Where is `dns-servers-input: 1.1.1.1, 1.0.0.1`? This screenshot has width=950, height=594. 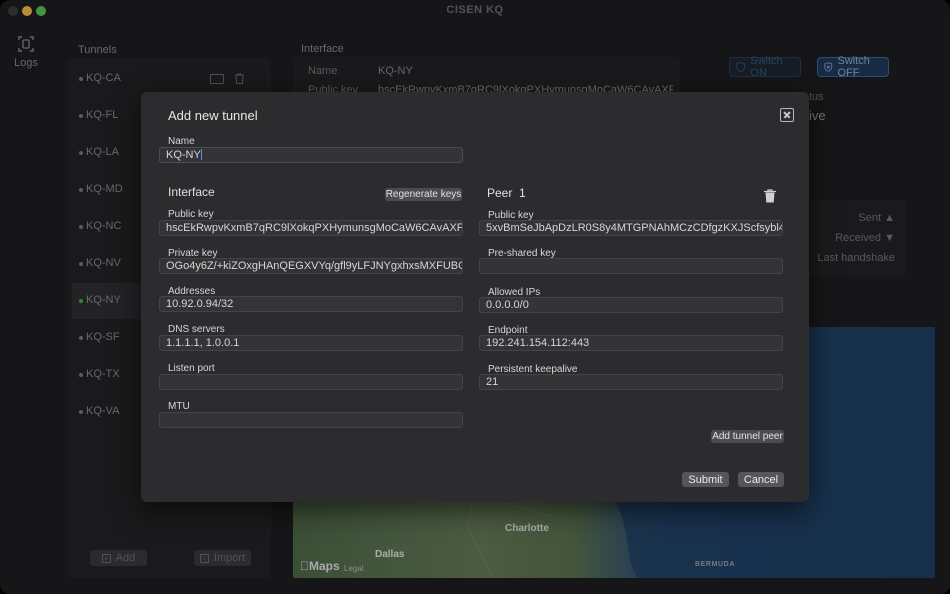
dns-servers-input: 1.1.1.1, 1.0.0.1 is located at coordinates (311, 343).